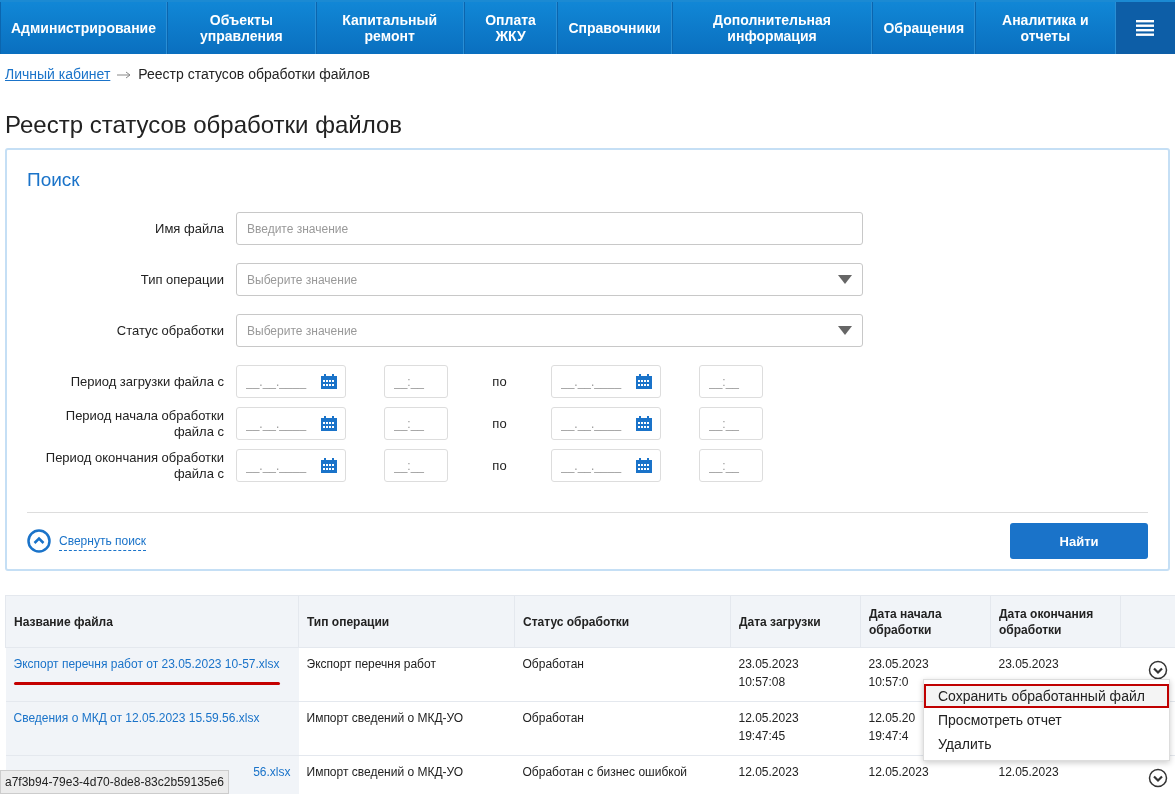 The height and width of the screenshot is (794, 1175). I want to click on menu-item: Просмотреть отчет, so click(1046, 720).